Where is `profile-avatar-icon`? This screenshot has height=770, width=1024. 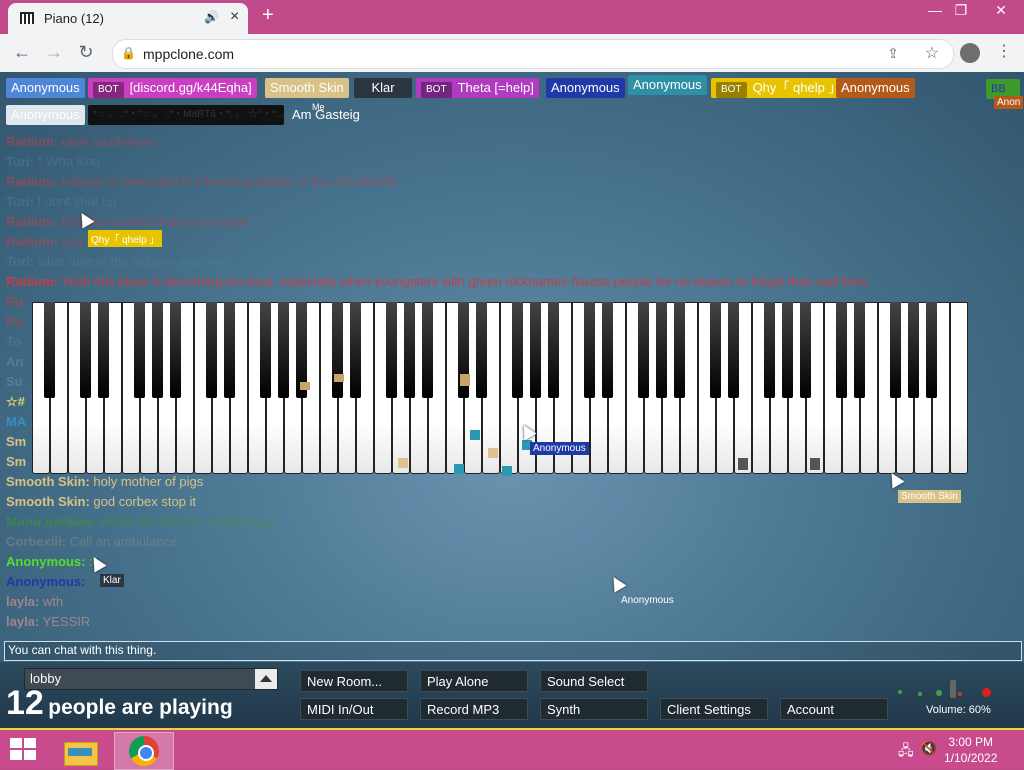
profile-avatar-icon is located at coordinates (970, 53).